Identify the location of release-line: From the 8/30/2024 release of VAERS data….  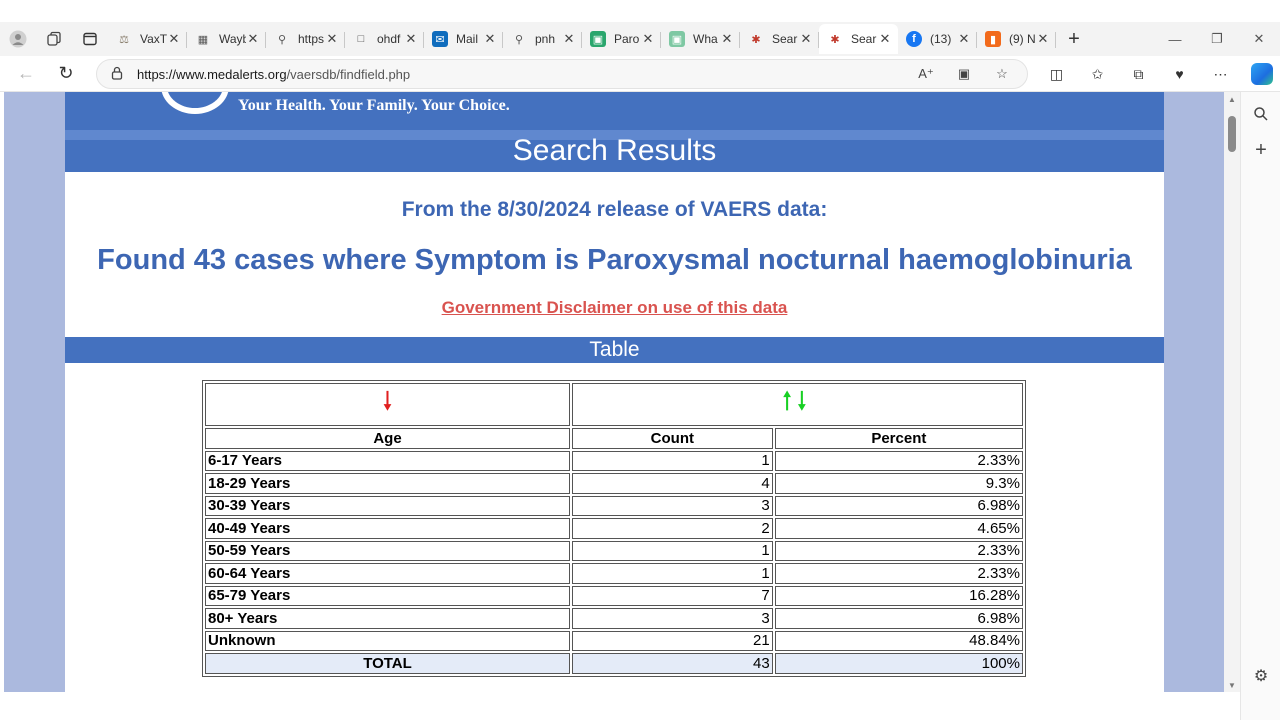
(614, 209).